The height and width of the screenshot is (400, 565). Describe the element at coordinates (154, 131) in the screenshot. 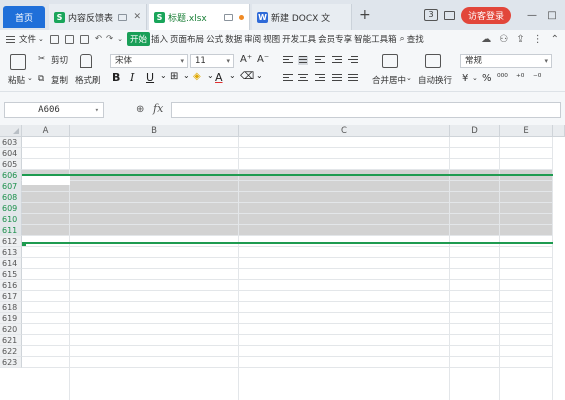

I see `column-header-b: B` at that location.